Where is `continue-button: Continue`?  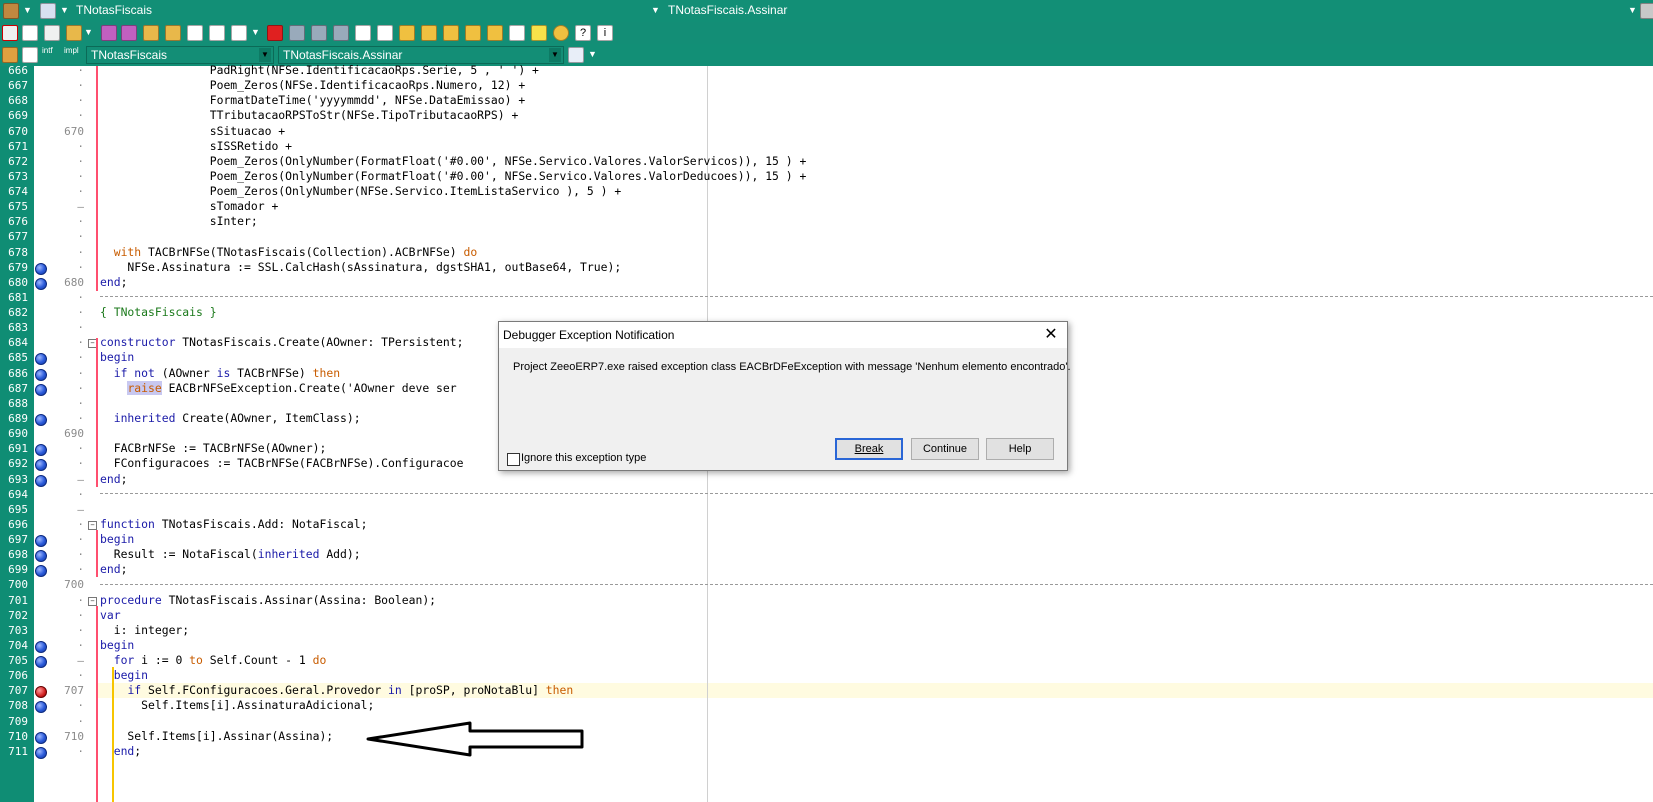
continue-button: Continue is located at coordinates (945, 449).